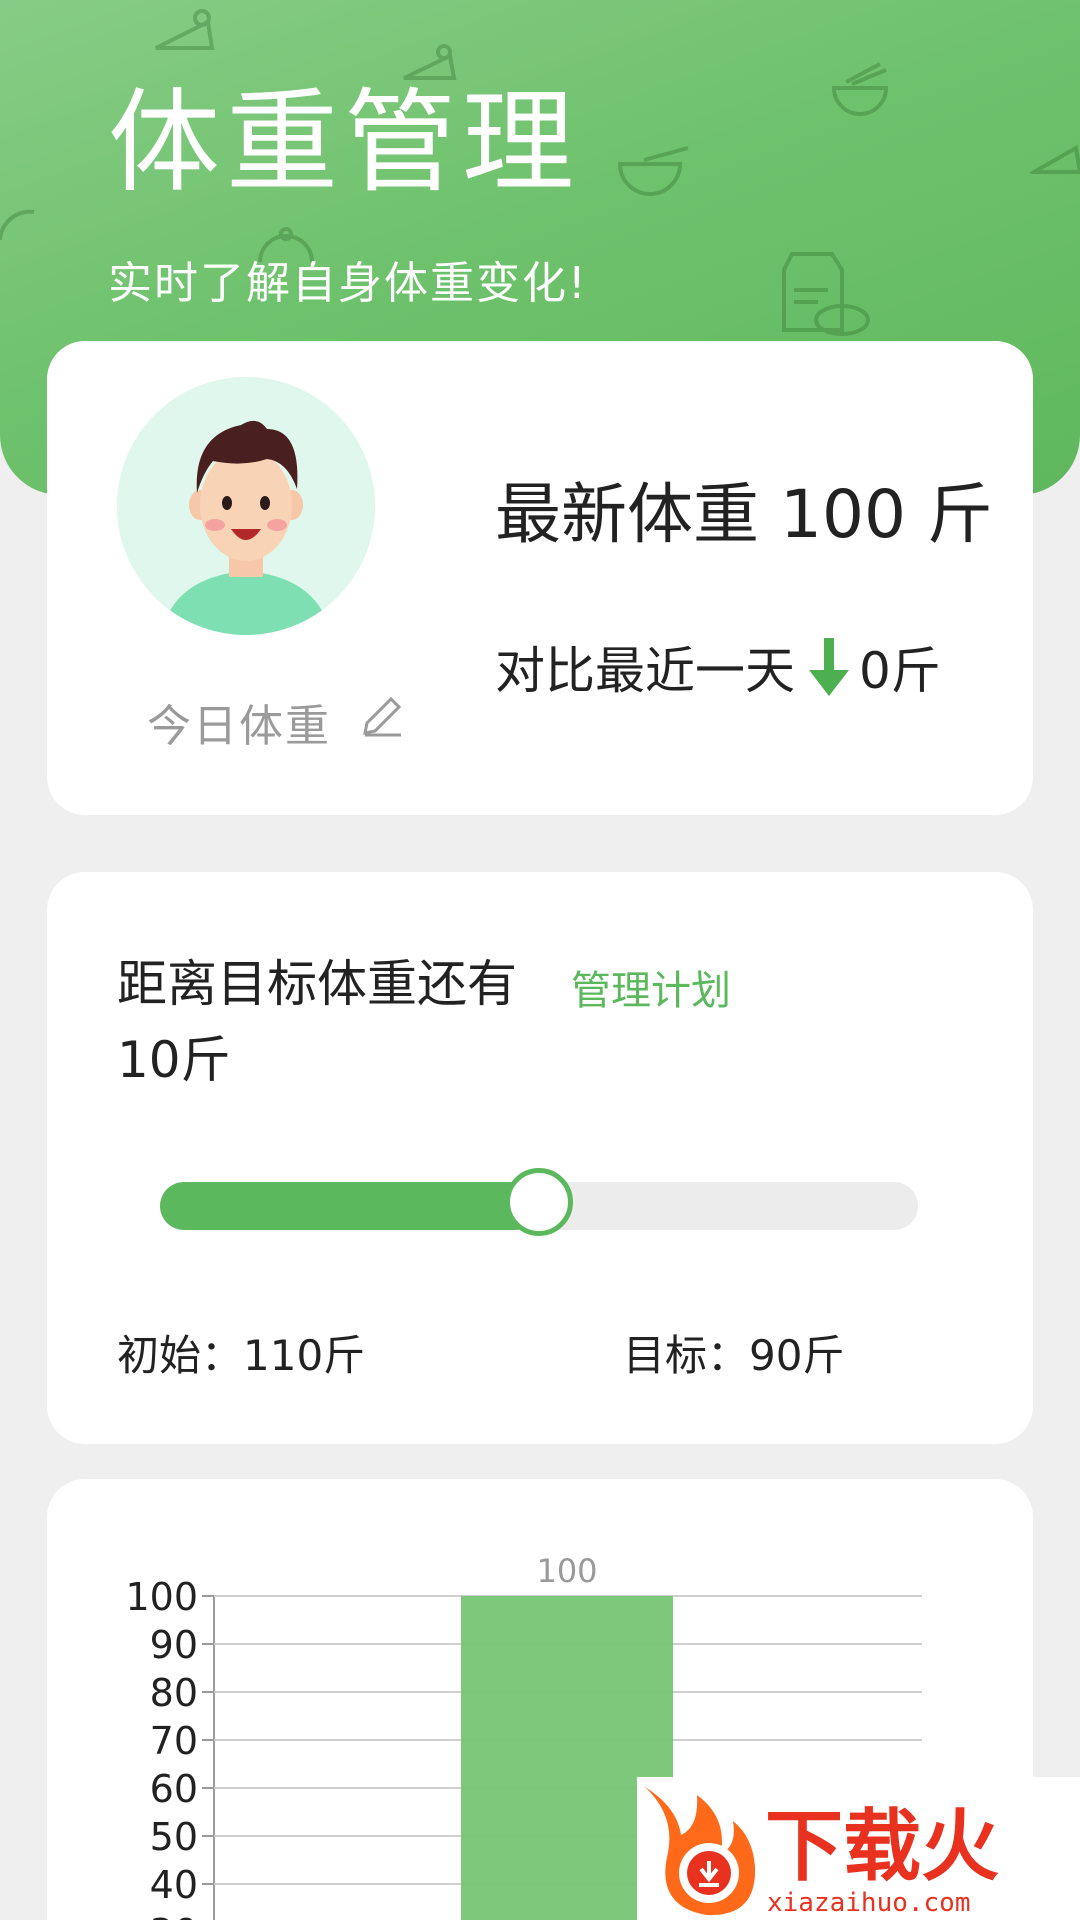 This screenshot has height=1920, width=1080. Describe the element at coordinates (344, 143) in the screenshot. I see `page-title: 体重管理` at that location.